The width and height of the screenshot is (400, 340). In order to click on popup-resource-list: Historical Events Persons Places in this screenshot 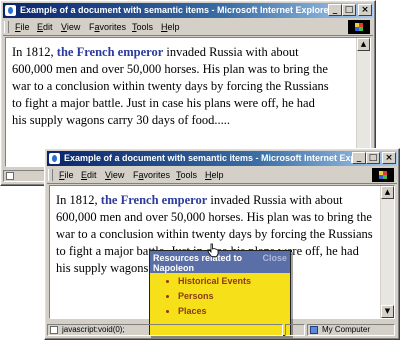, I will do `click(200, 296)`.